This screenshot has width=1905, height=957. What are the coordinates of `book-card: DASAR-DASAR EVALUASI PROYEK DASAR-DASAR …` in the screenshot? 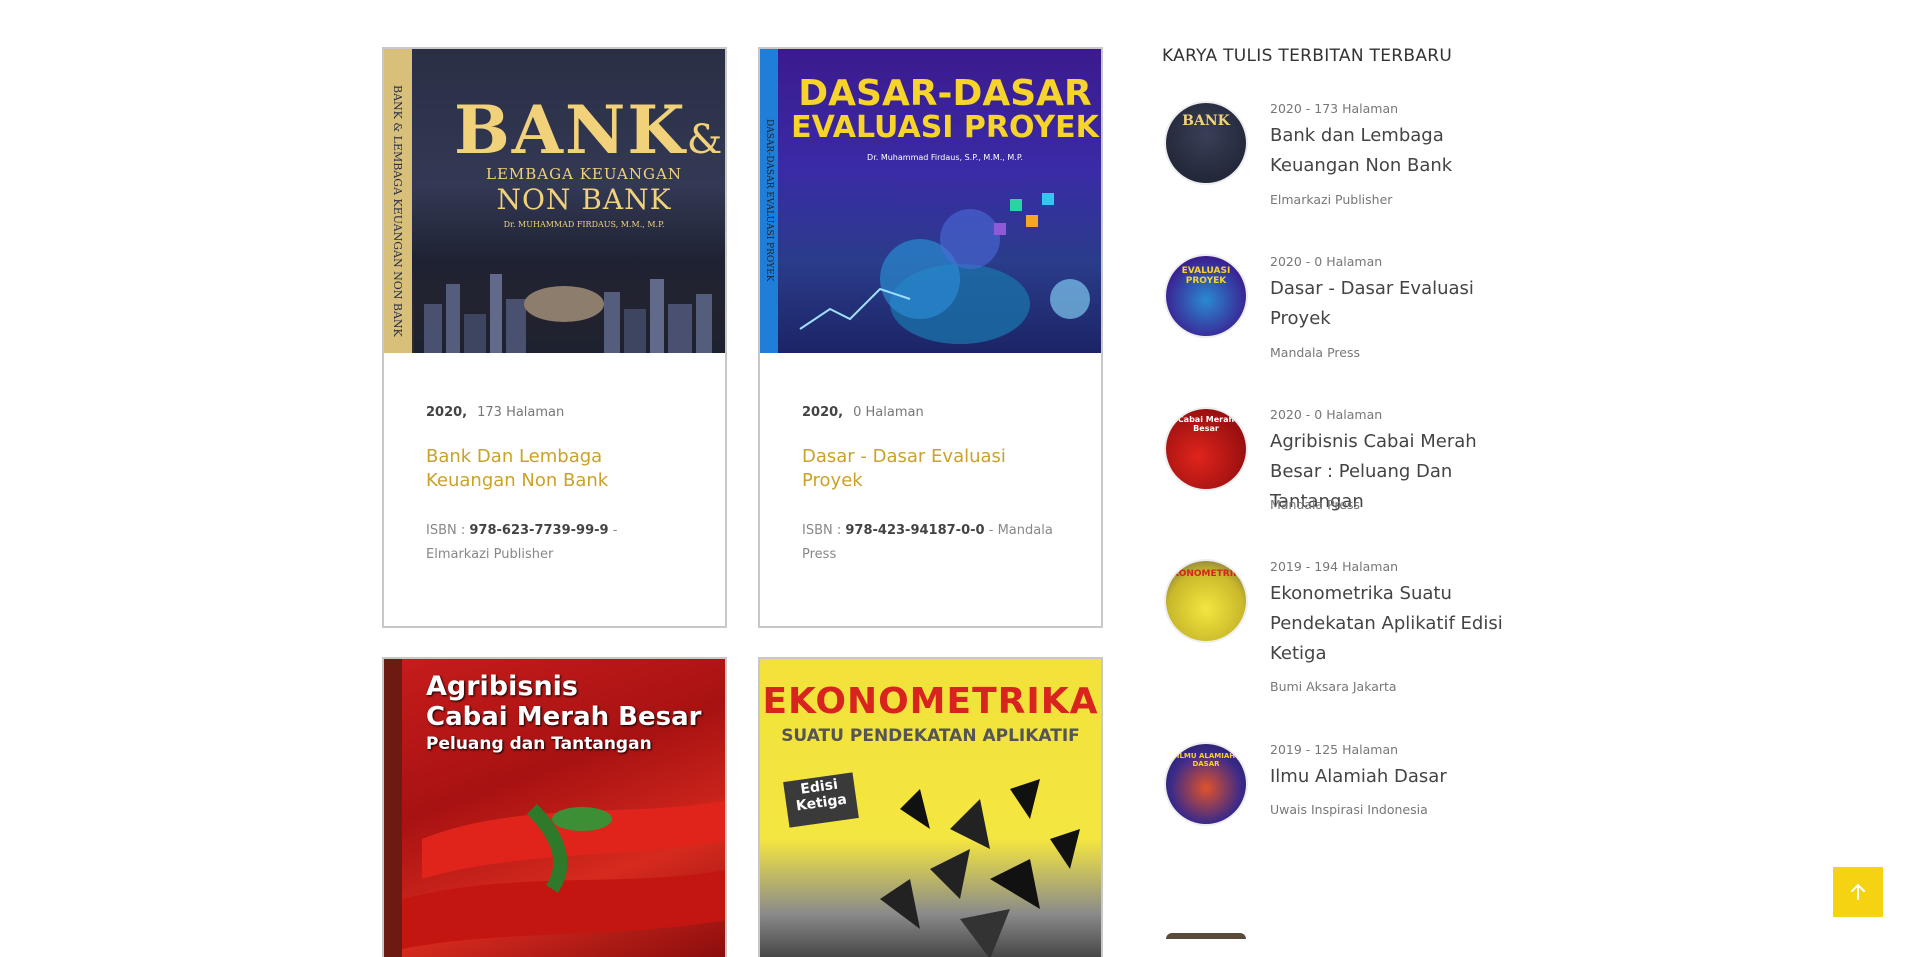 It's located at (930, 337).